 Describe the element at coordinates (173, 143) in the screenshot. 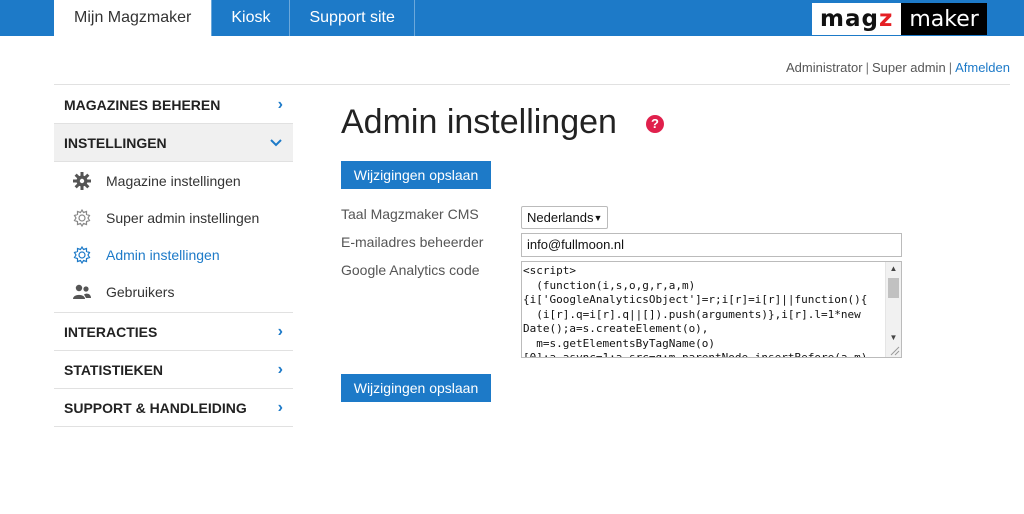

I see `sidebar-section-instellingen: INSTELLINGEN` at that location.